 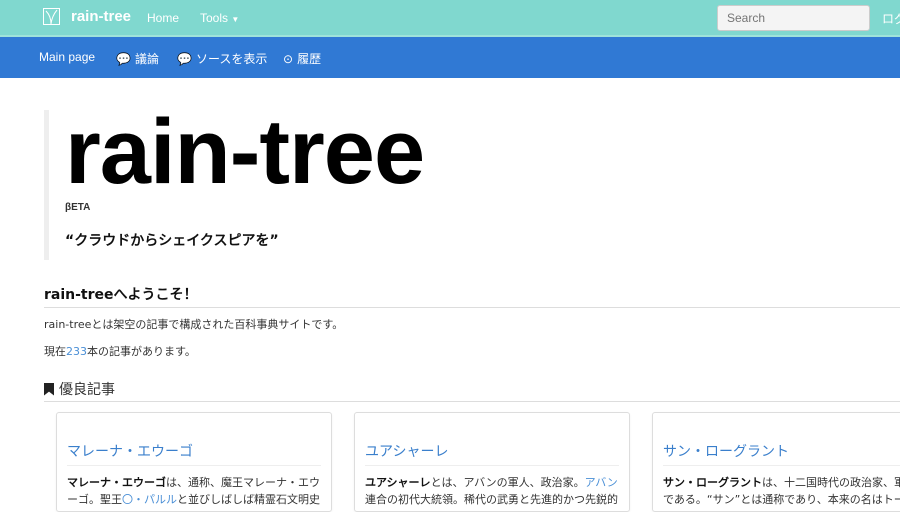 I want to click on talk-link: 💬 議論, so click(x=137, y=58).